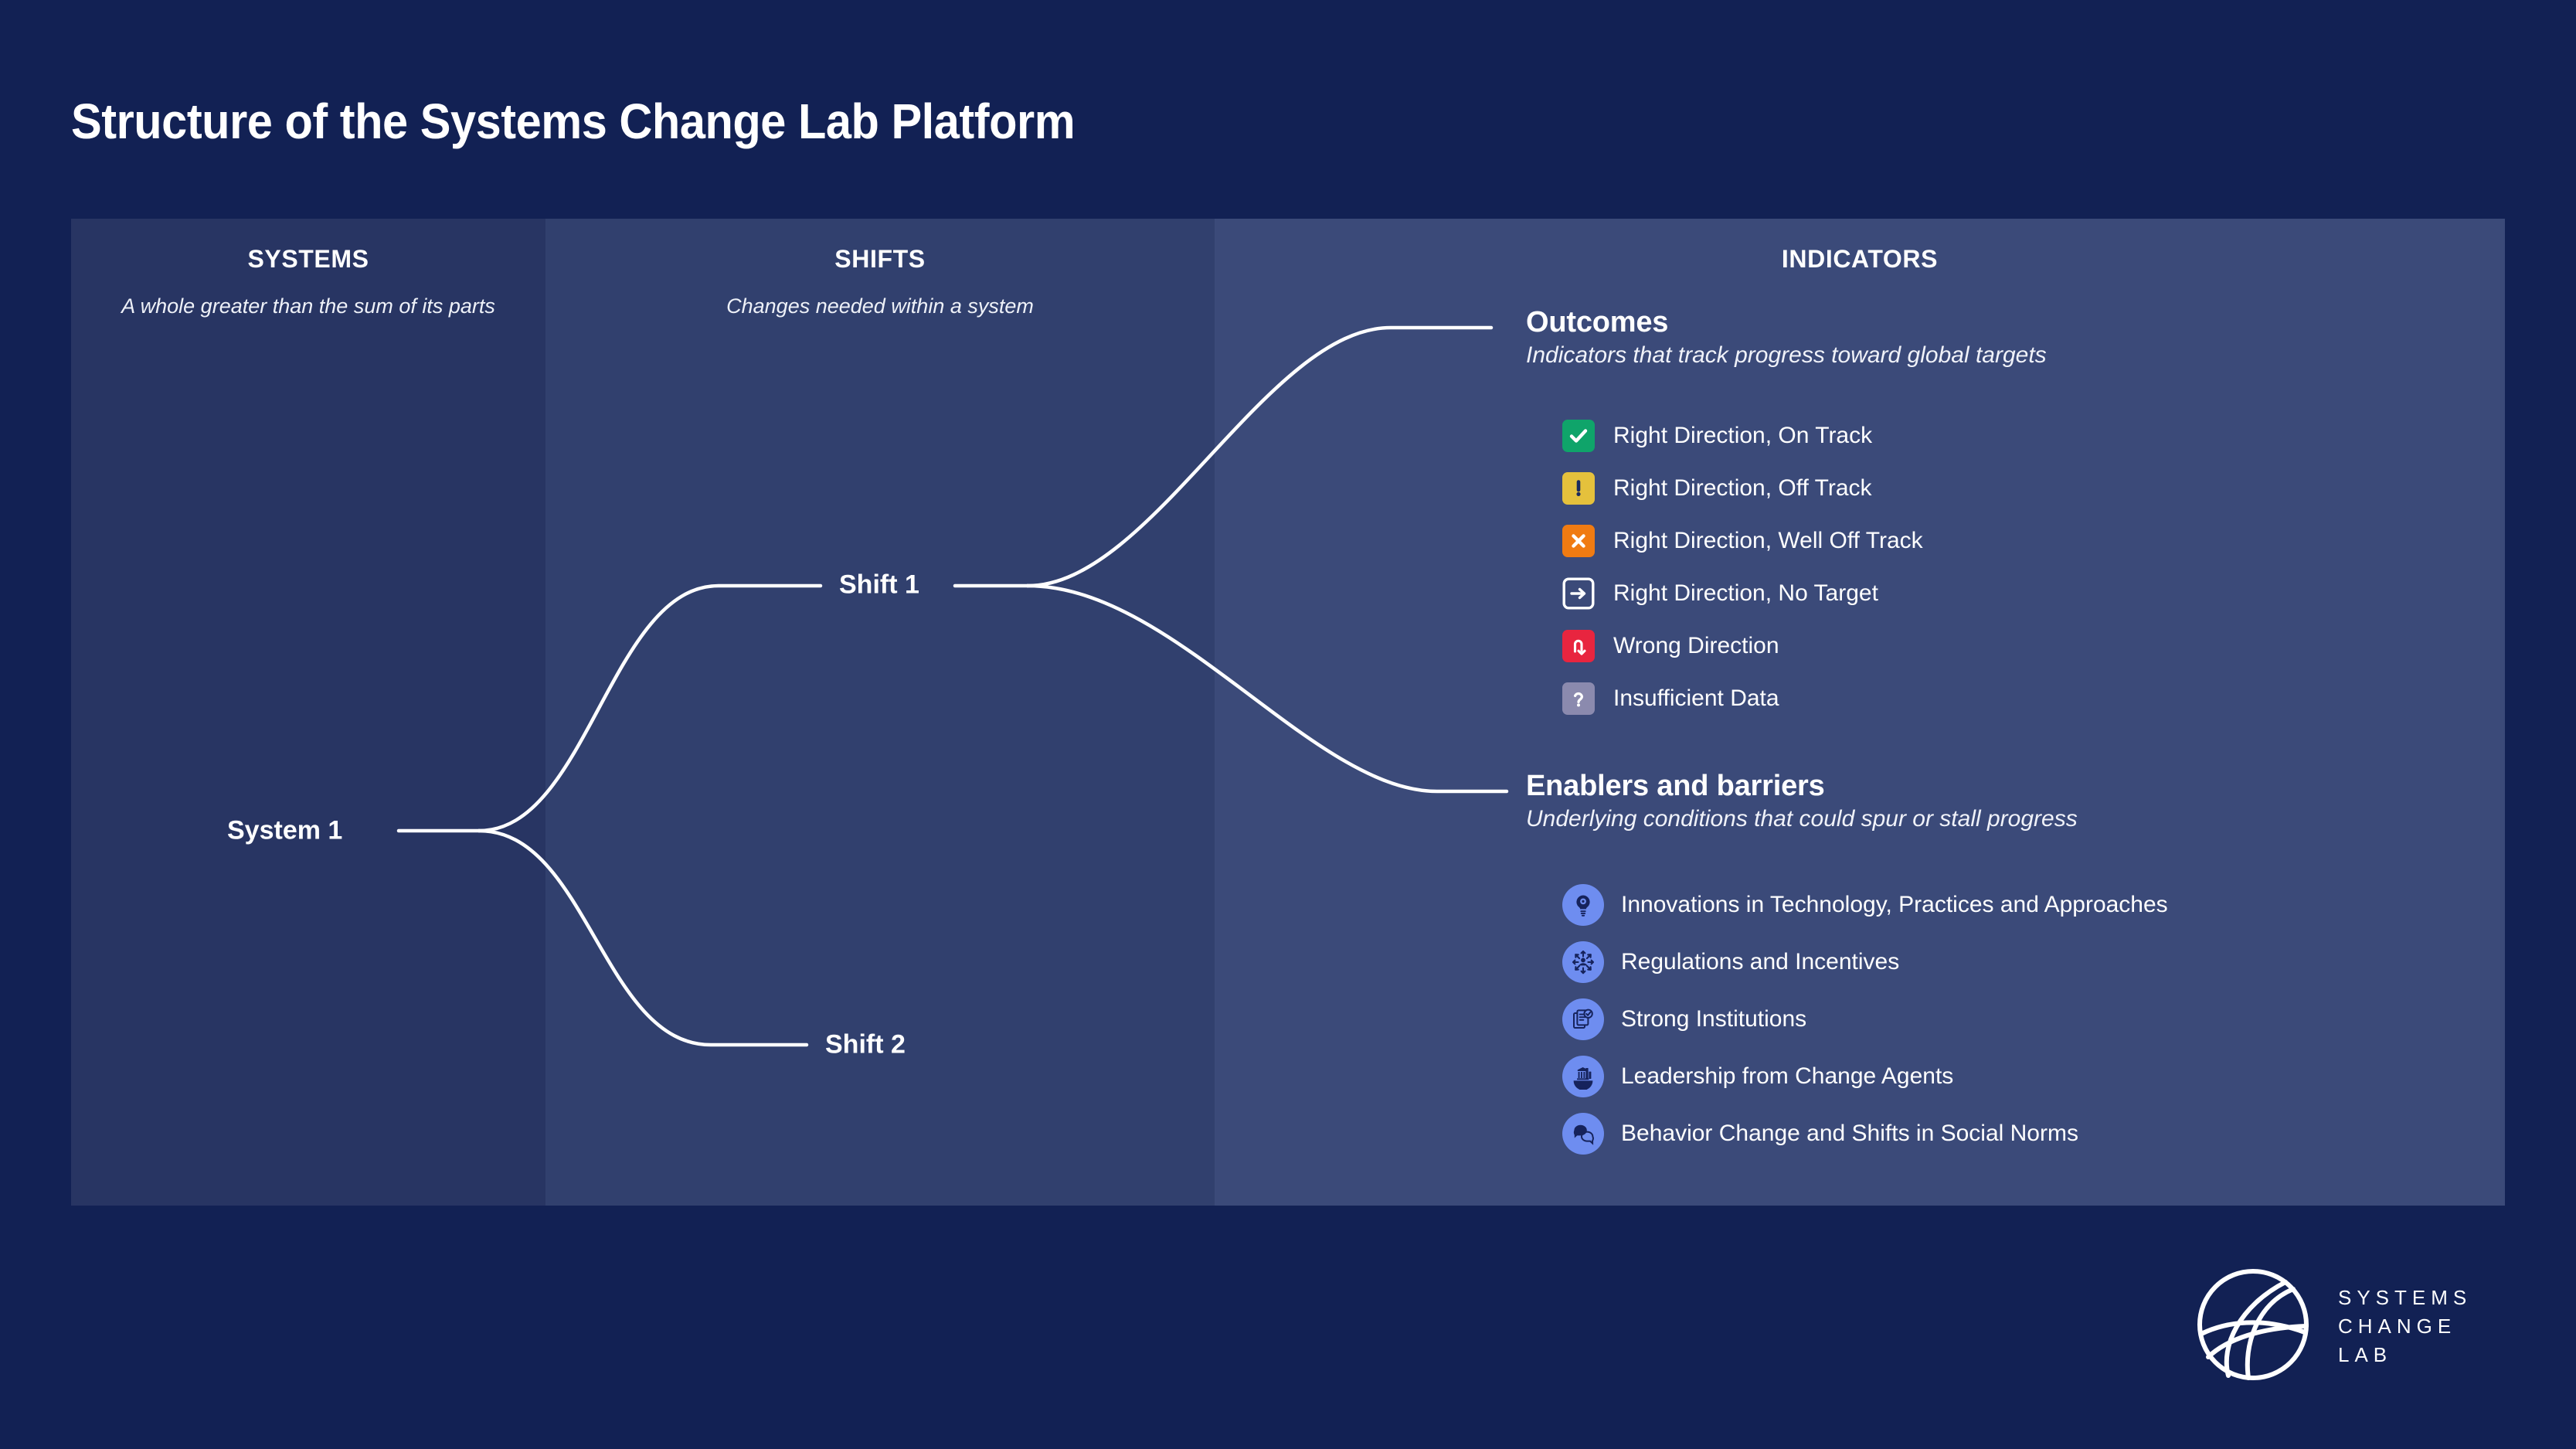 This screenshot has width=2576, height=1449. What do you see at coordinates (1597, 322) in the screenshot?
I see `group-outcomes-title: Outcomes` at bounding box center [1597, 322].